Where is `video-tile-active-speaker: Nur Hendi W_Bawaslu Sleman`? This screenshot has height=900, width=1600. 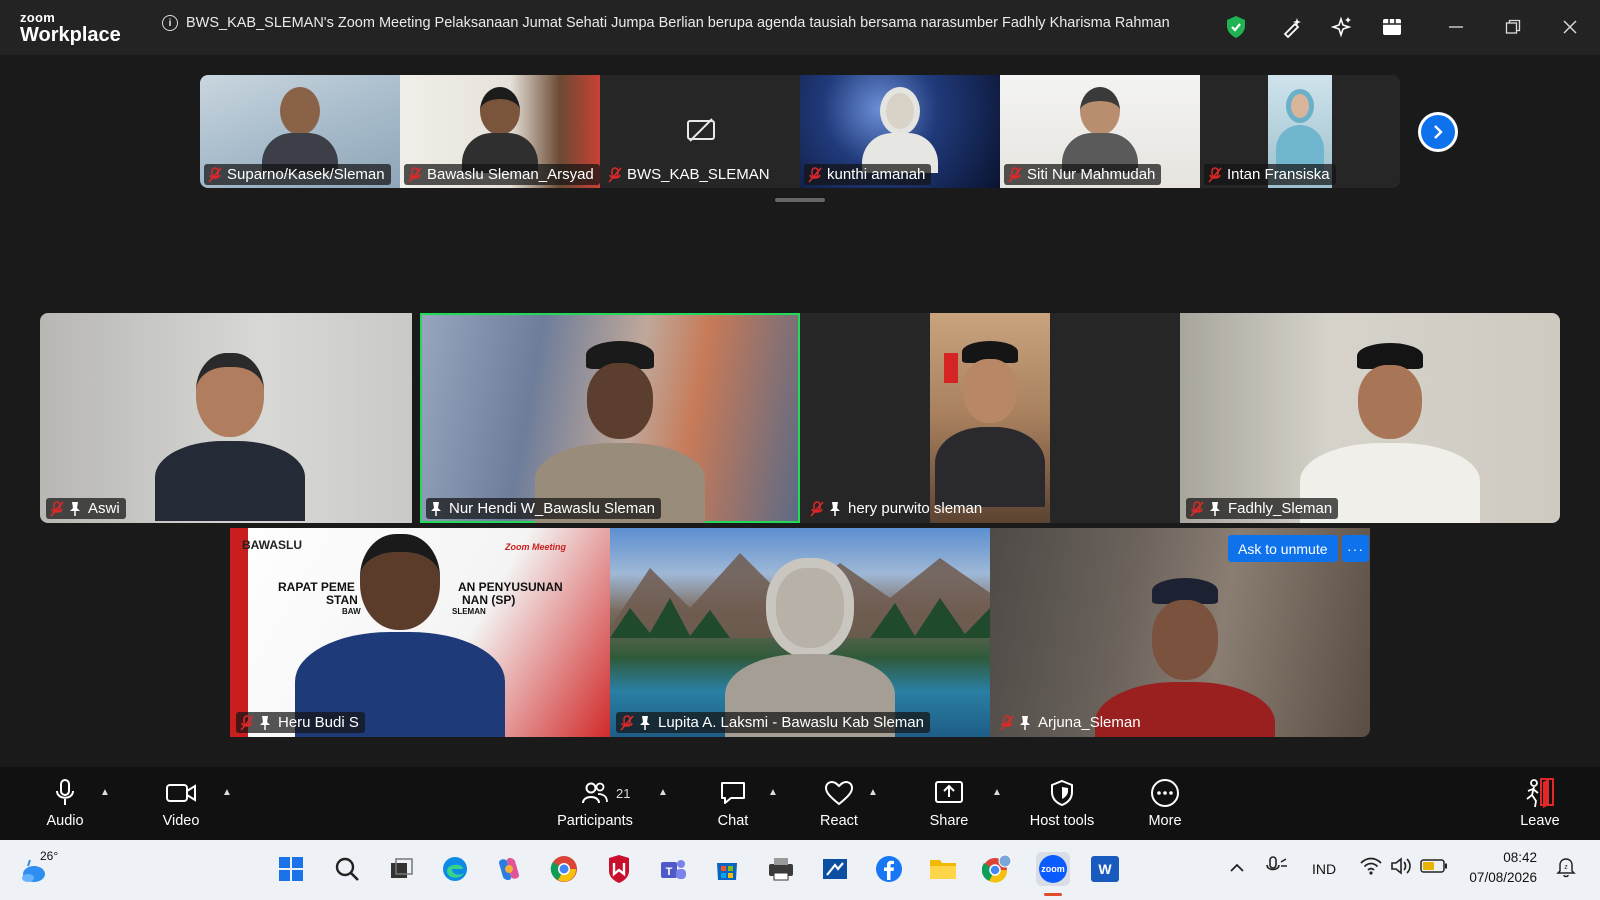
video-tile-active-speaker: Nur Hendi W_Bawaslu Sleman is located at coordinates (610, 418).